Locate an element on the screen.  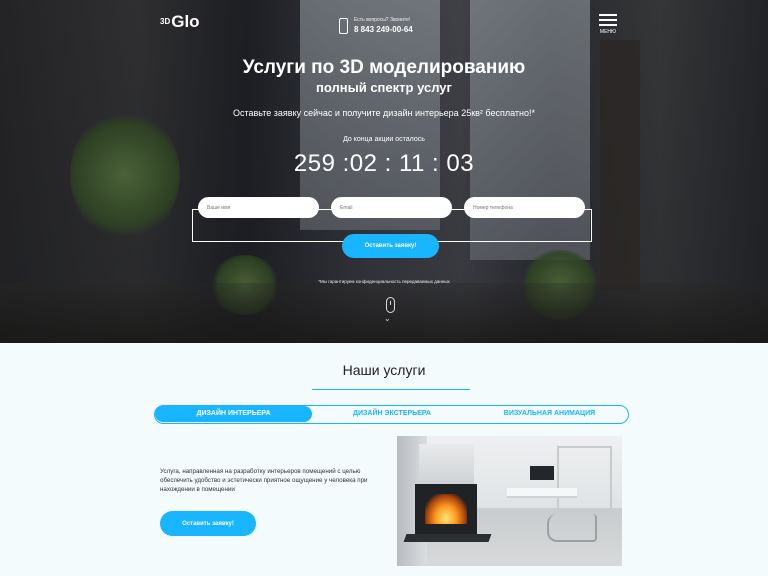
phone-input is located at coordinates (524, 207).